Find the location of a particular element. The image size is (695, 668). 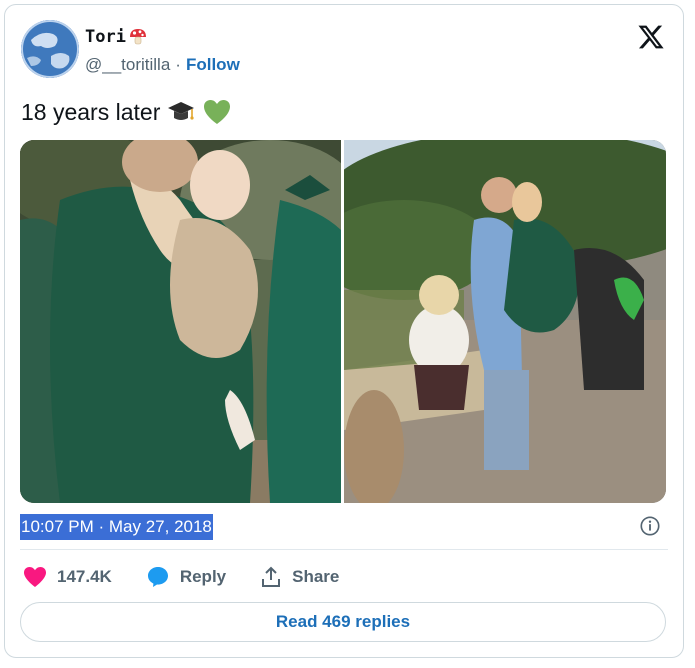

tweet-text: 18 years later is located at coordinates (126, 112).